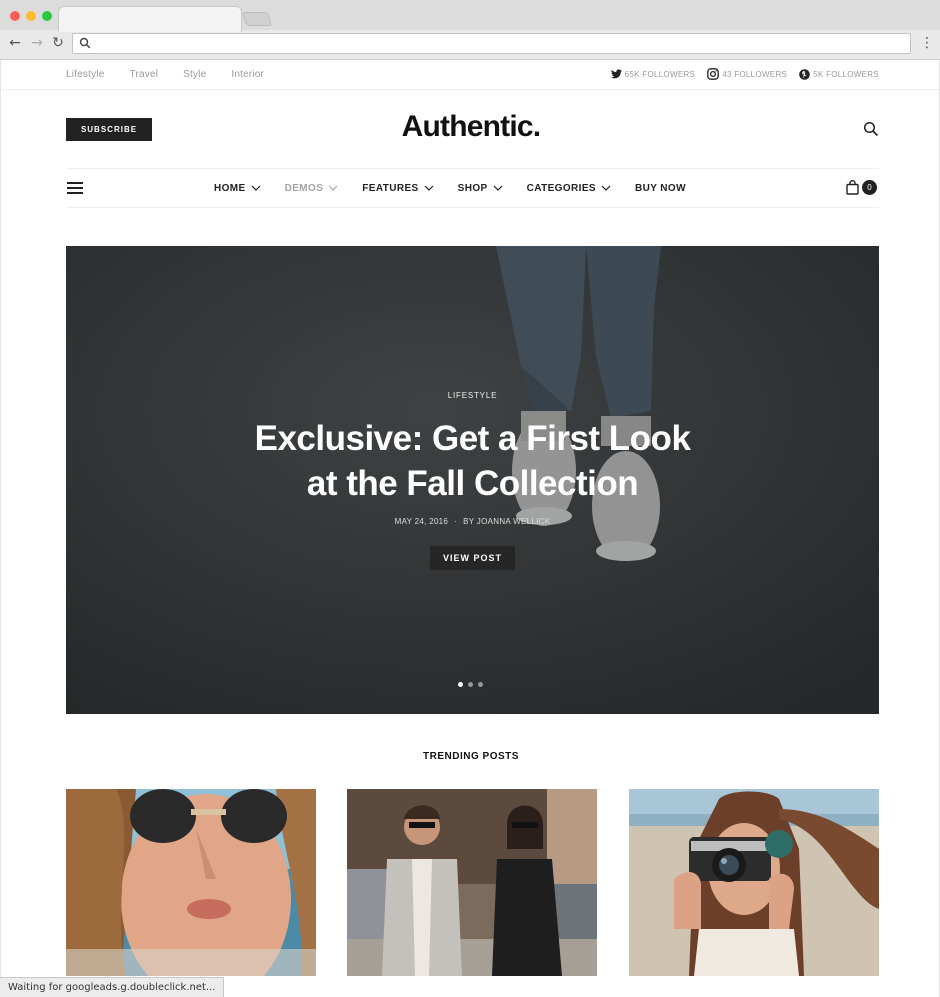  What do you see at coordinates (561, 188) in the screenshot?
I see `nav-item-label: CATEGORIES` at bounding box center [561, 188].